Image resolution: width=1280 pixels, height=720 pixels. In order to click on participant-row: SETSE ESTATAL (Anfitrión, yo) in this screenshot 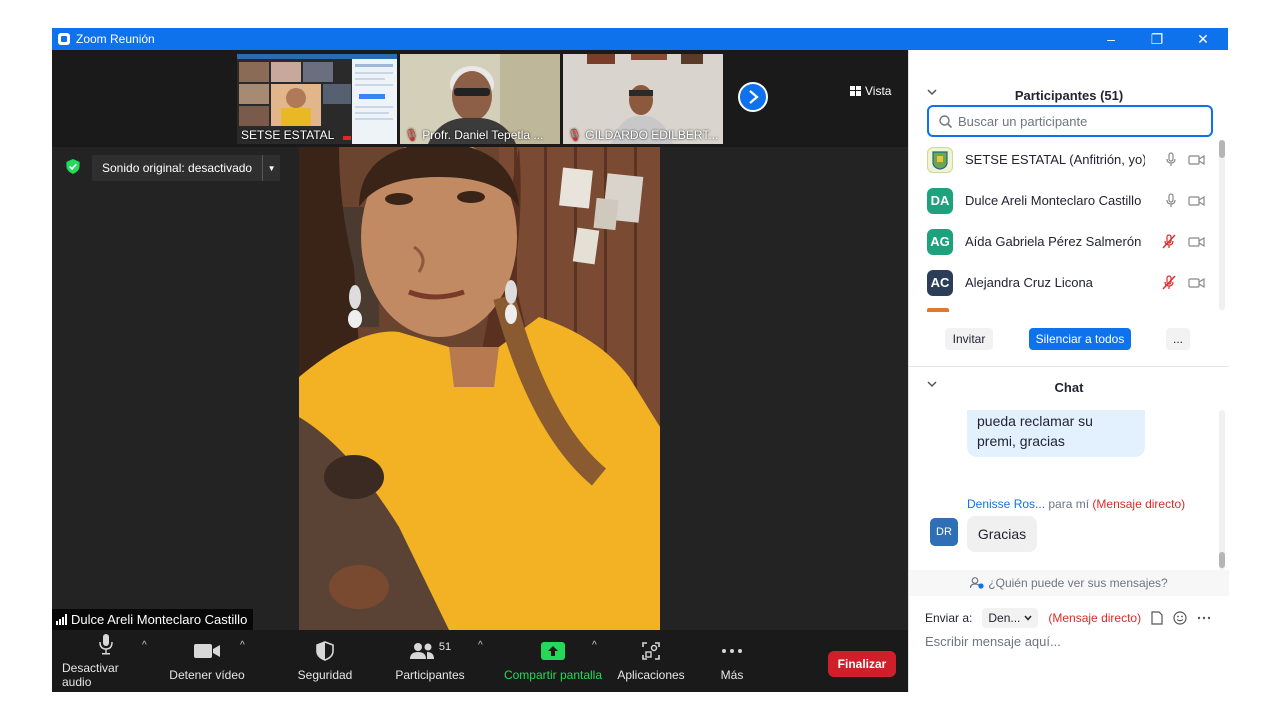, I will do `click(1064, 159)`.